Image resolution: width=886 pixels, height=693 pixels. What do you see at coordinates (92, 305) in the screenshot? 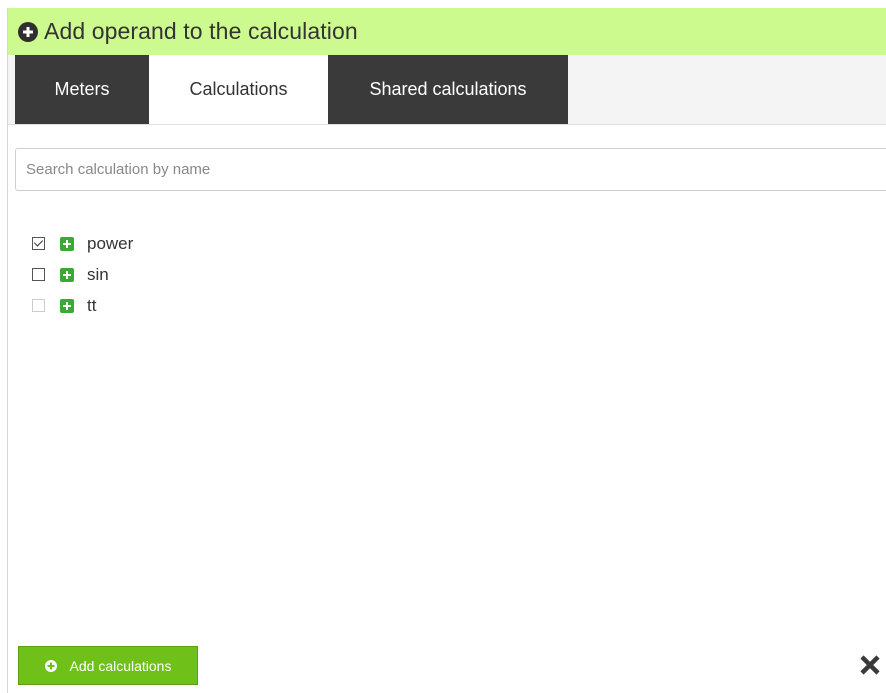
I see `calculation-name: tt` at bounding box center [92, 305].